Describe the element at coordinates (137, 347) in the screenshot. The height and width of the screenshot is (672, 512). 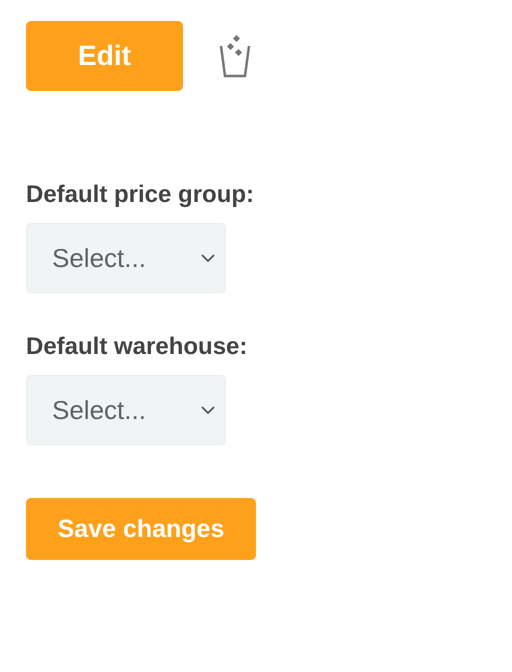
I see `field-label: Default warehouse:` at that location.